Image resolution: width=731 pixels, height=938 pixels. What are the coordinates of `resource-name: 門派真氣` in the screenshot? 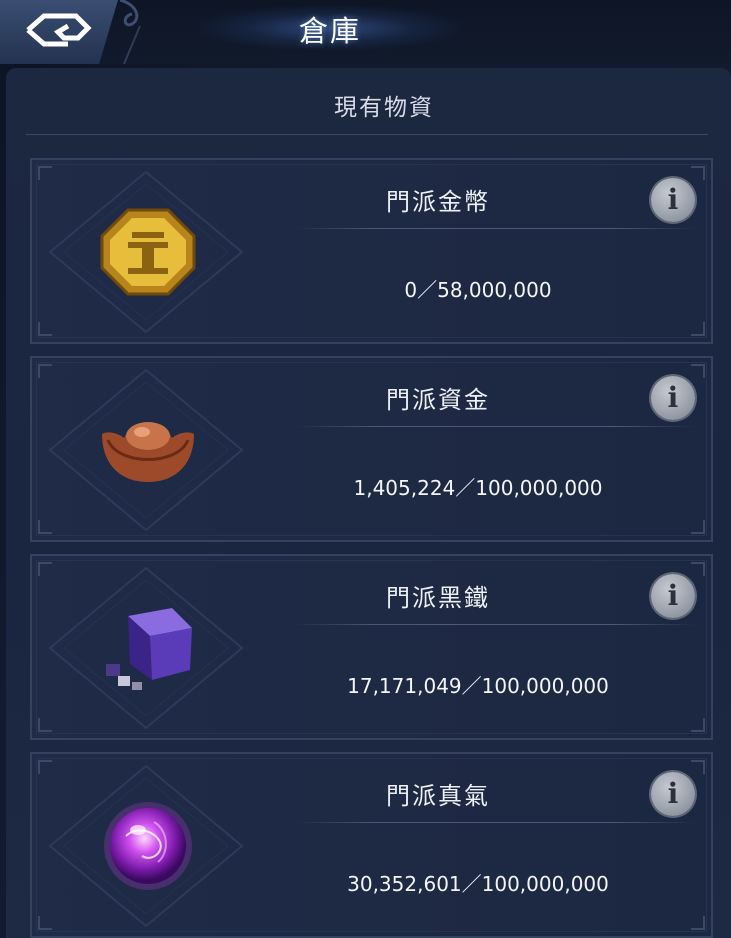 It's located at (438, 796).